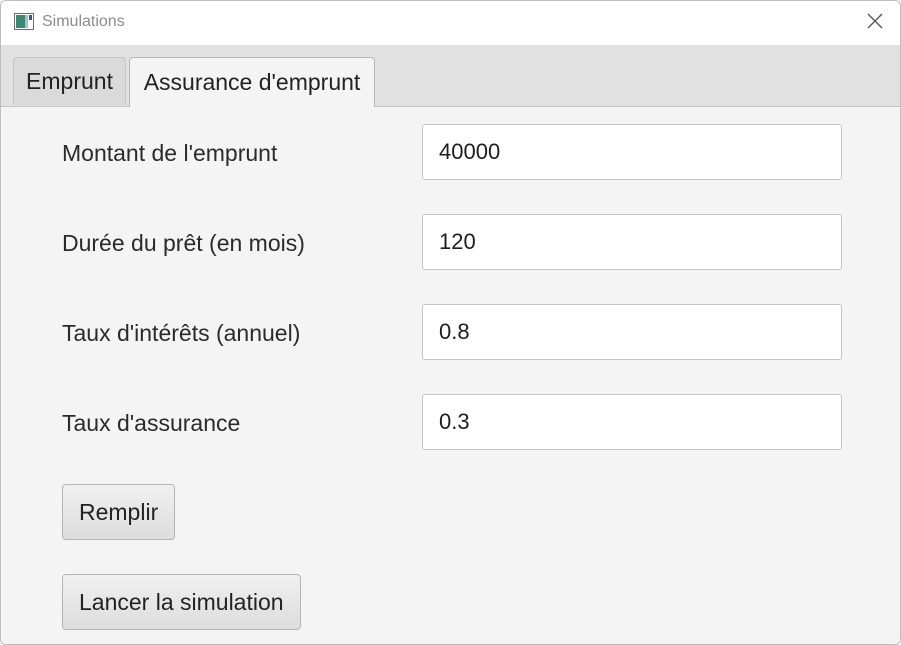  I want to click on taux-assurance-input, so click(632, 422).